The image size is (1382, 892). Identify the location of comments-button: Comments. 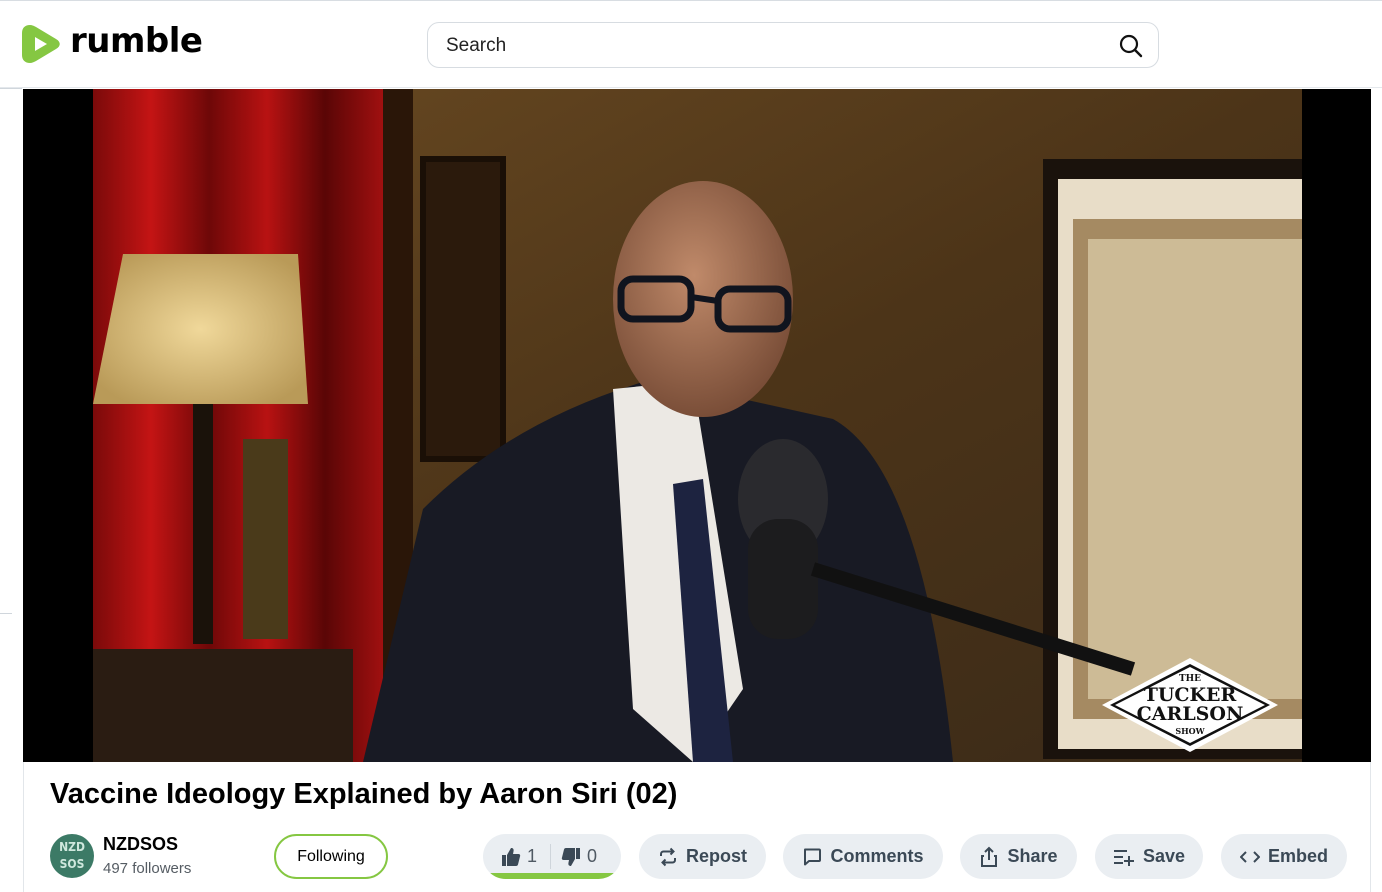
(863, 856).